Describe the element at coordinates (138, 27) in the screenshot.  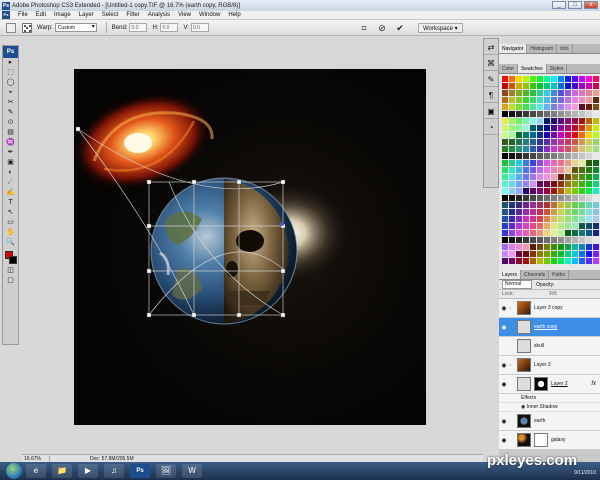
I see `bend-field: 0.0` at that location.